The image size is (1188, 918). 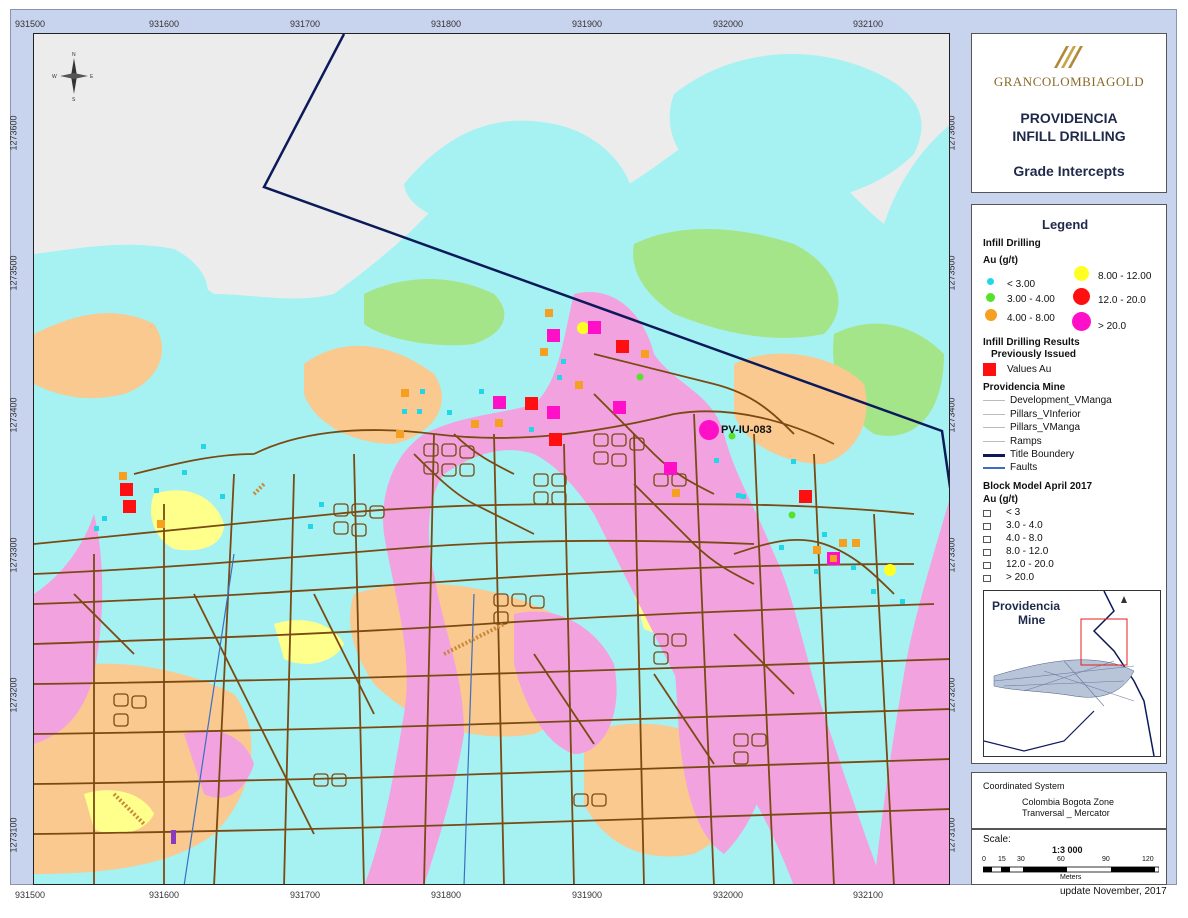 What do you see at coordinates (1000, 499) in the screenshot?
I see `block-au-heading: Au (g/t)` at bounding box center [1000, 499].